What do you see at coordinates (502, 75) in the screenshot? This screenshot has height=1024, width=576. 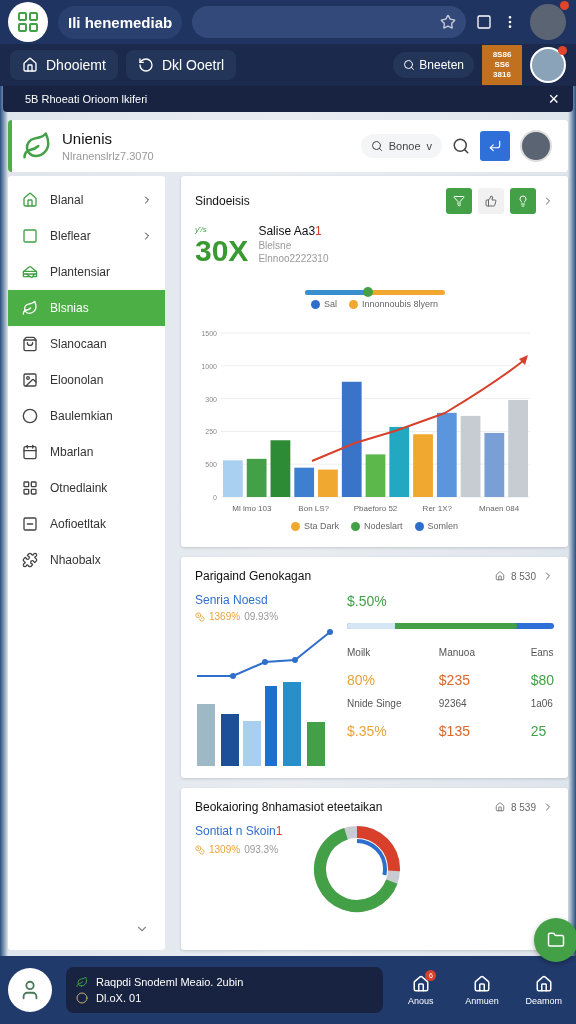 I see `tile-text: 3816` at bounding box center [502, 75].